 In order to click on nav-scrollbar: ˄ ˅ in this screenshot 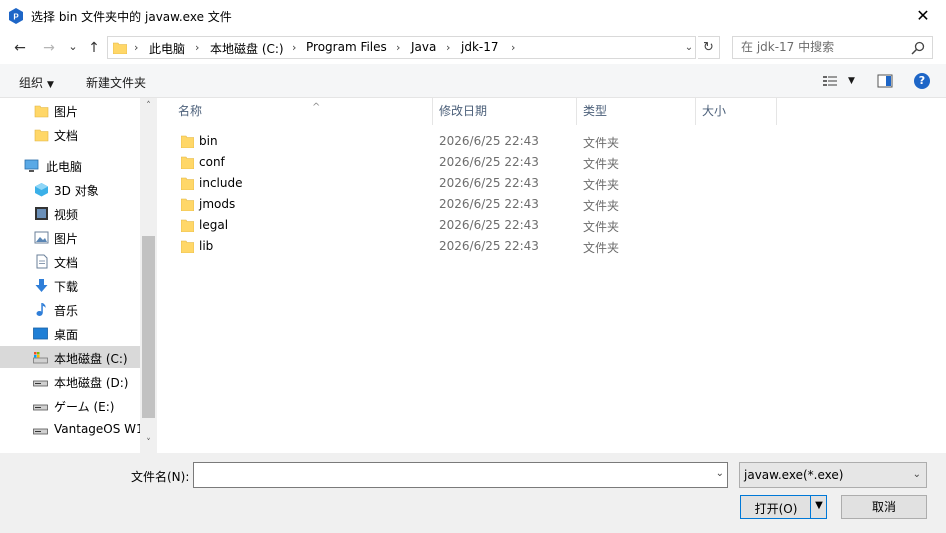, I will do `click(148, 275)`.